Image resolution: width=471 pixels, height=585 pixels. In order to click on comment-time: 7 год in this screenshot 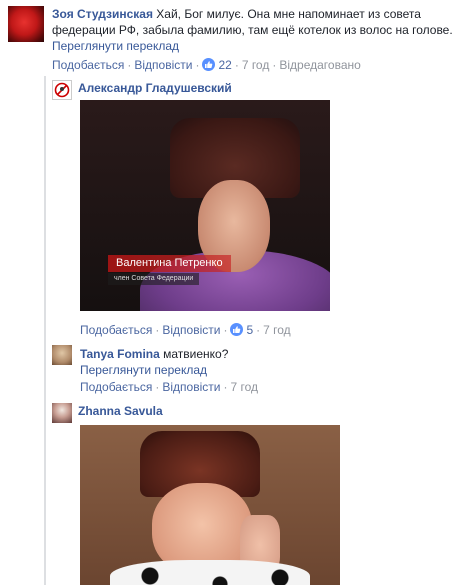, I will do `click(256, 65)`.